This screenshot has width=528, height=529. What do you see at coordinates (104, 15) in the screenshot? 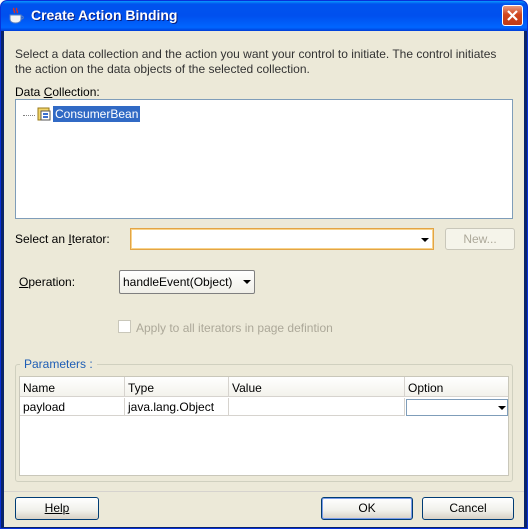
I see `window-title: Create Action Binding` at bounding box center [104, 15].